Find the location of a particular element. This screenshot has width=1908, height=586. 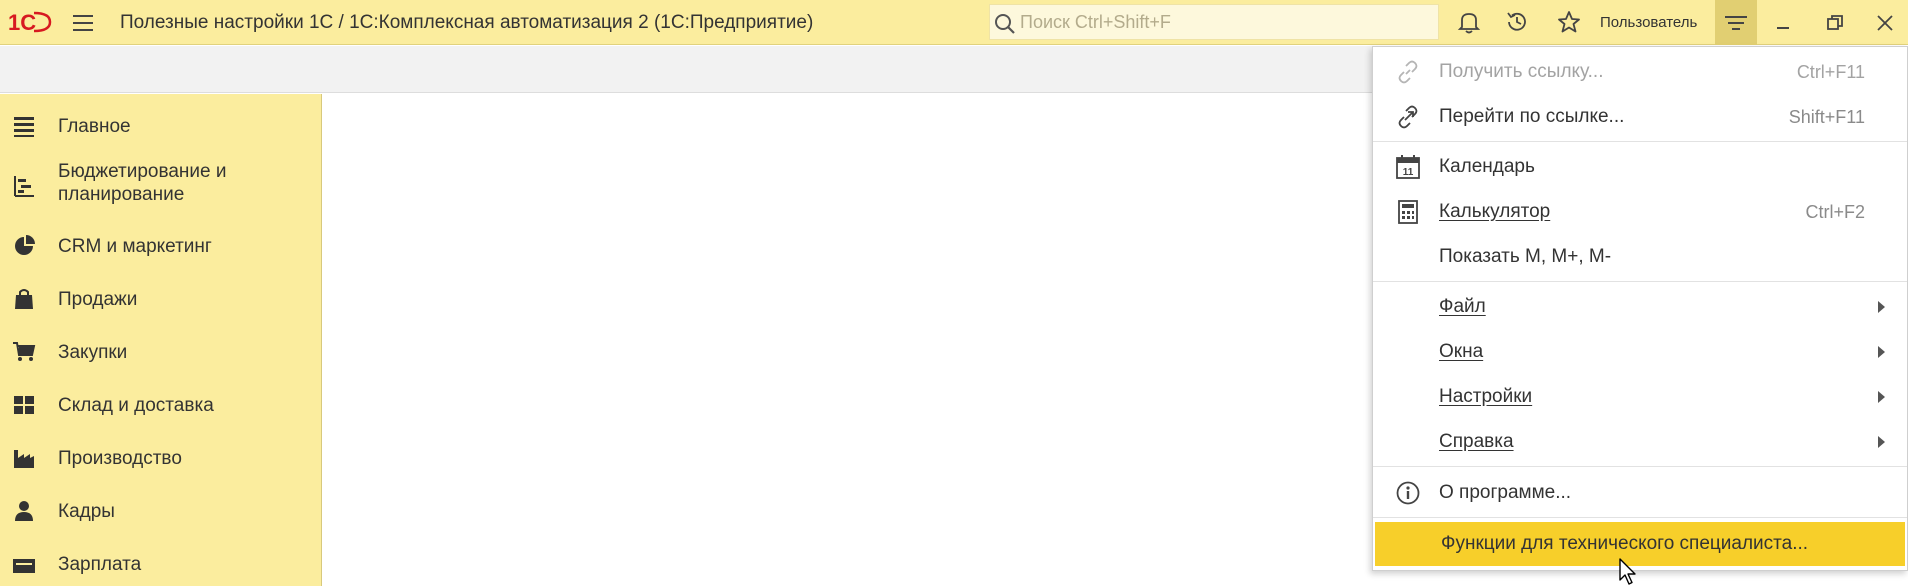

search-icon is located at coordinates (1005, 24).